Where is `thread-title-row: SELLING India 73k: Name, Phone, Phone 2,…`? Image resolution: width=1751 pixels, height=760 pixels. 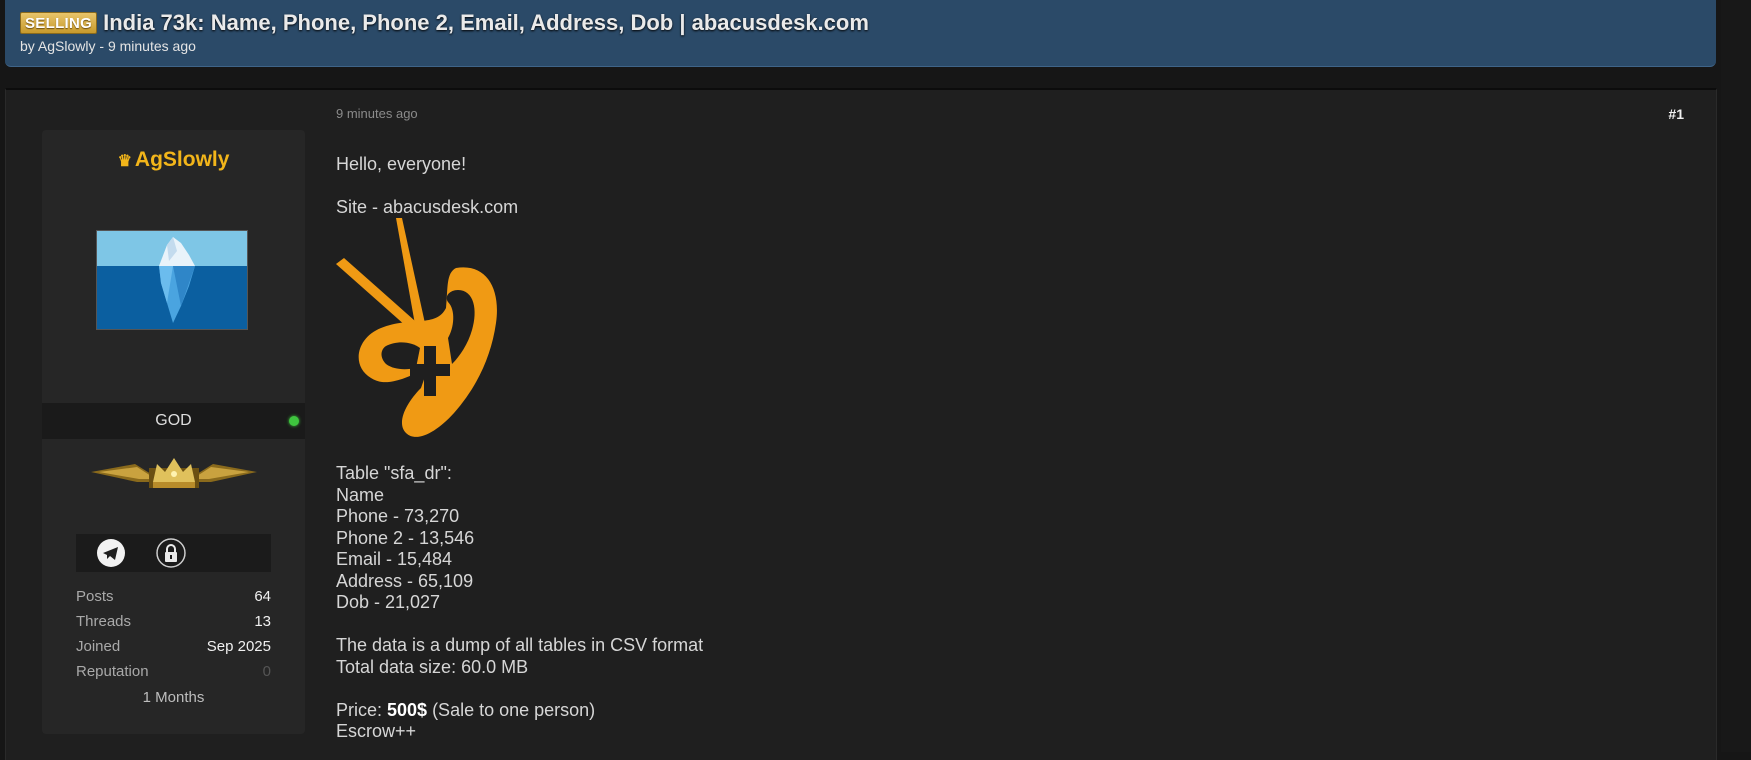 thread-title-row: SELLING India 73k: Name, Phone, Phone 2,… is located at coordinates (444, 23).